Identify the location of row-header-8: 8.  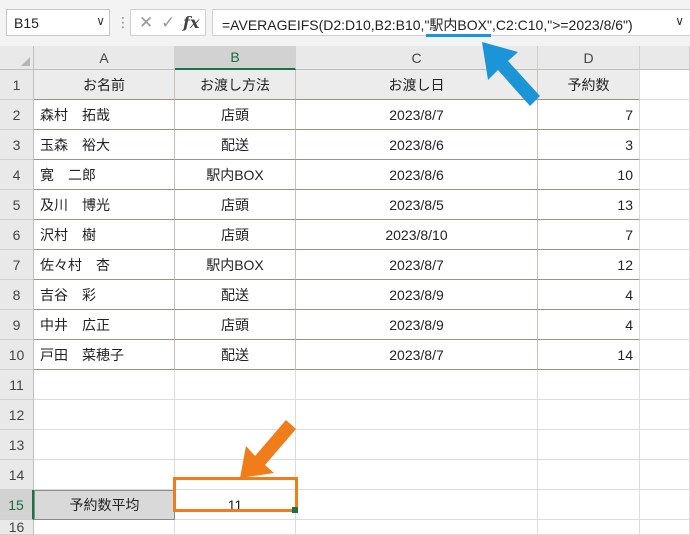
(17, 295).